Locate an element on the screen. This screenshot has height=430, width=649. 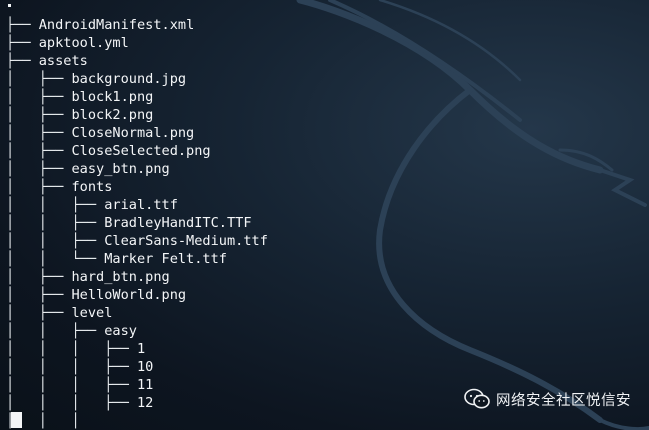
tree-line: ├── assets is located at coordinates (47, 61).